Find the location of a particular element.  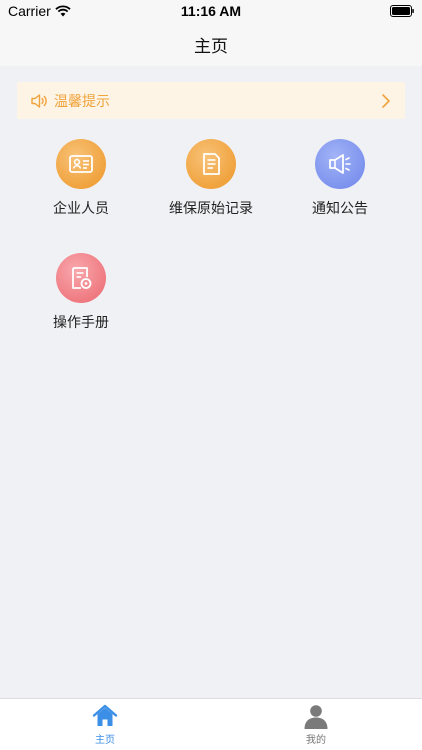

operation-manual-icon-circle is located at coordinates (81, 278).